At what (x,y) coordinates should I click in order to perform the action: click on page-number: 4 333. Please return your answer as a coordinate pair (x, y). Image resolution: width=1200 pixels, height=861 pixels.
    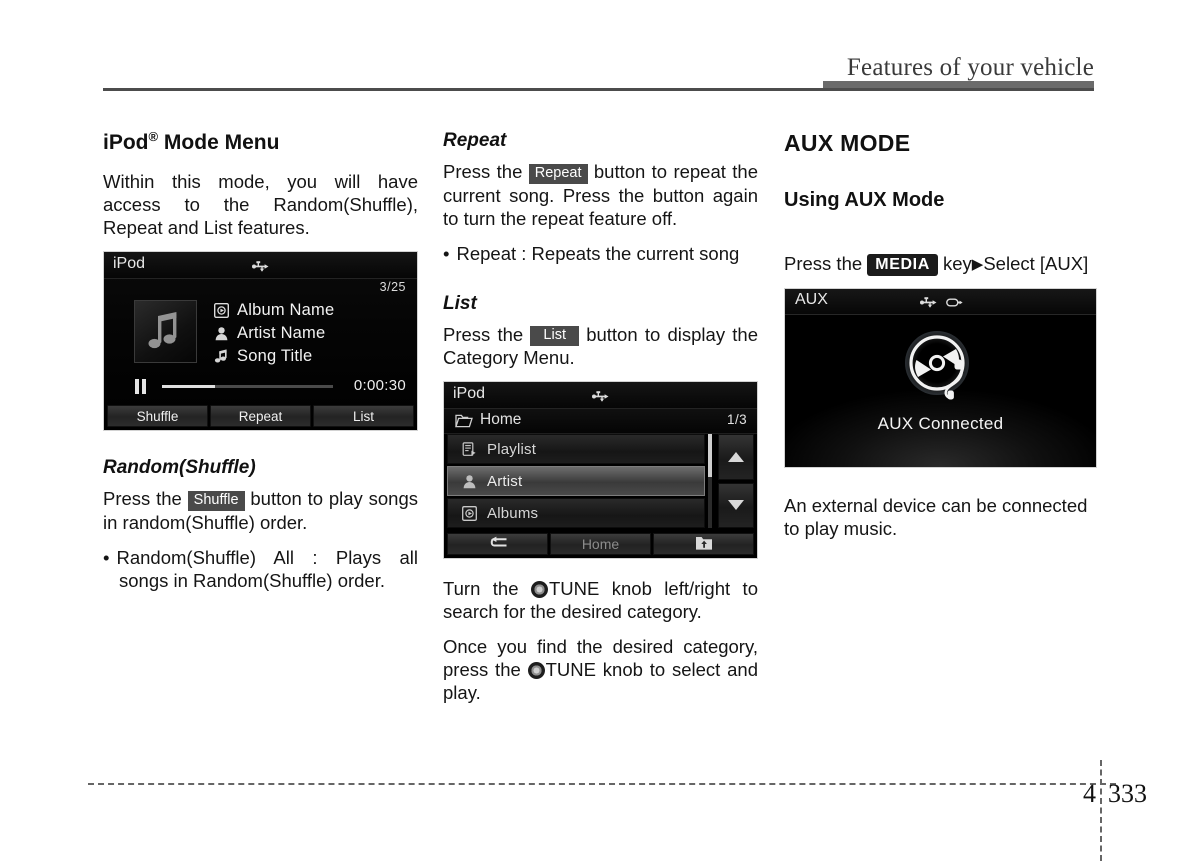
    Looking at the image, I should click on (1125, 795).